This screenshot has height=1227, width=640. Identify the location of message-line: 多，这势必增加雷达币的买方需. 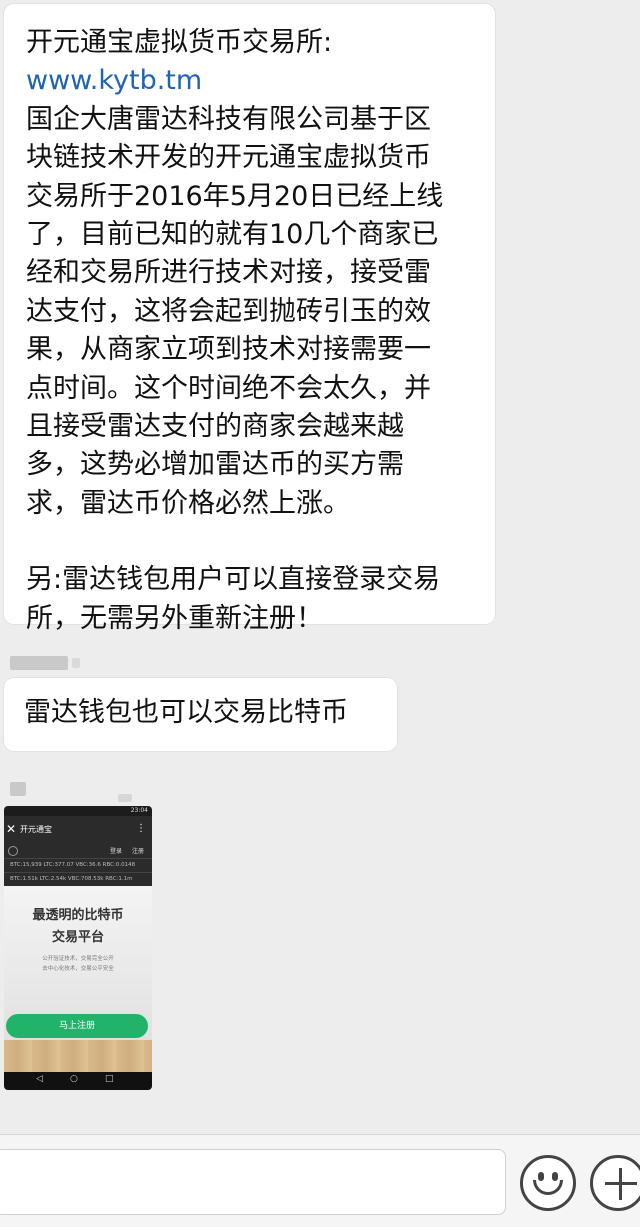
(215, 465).